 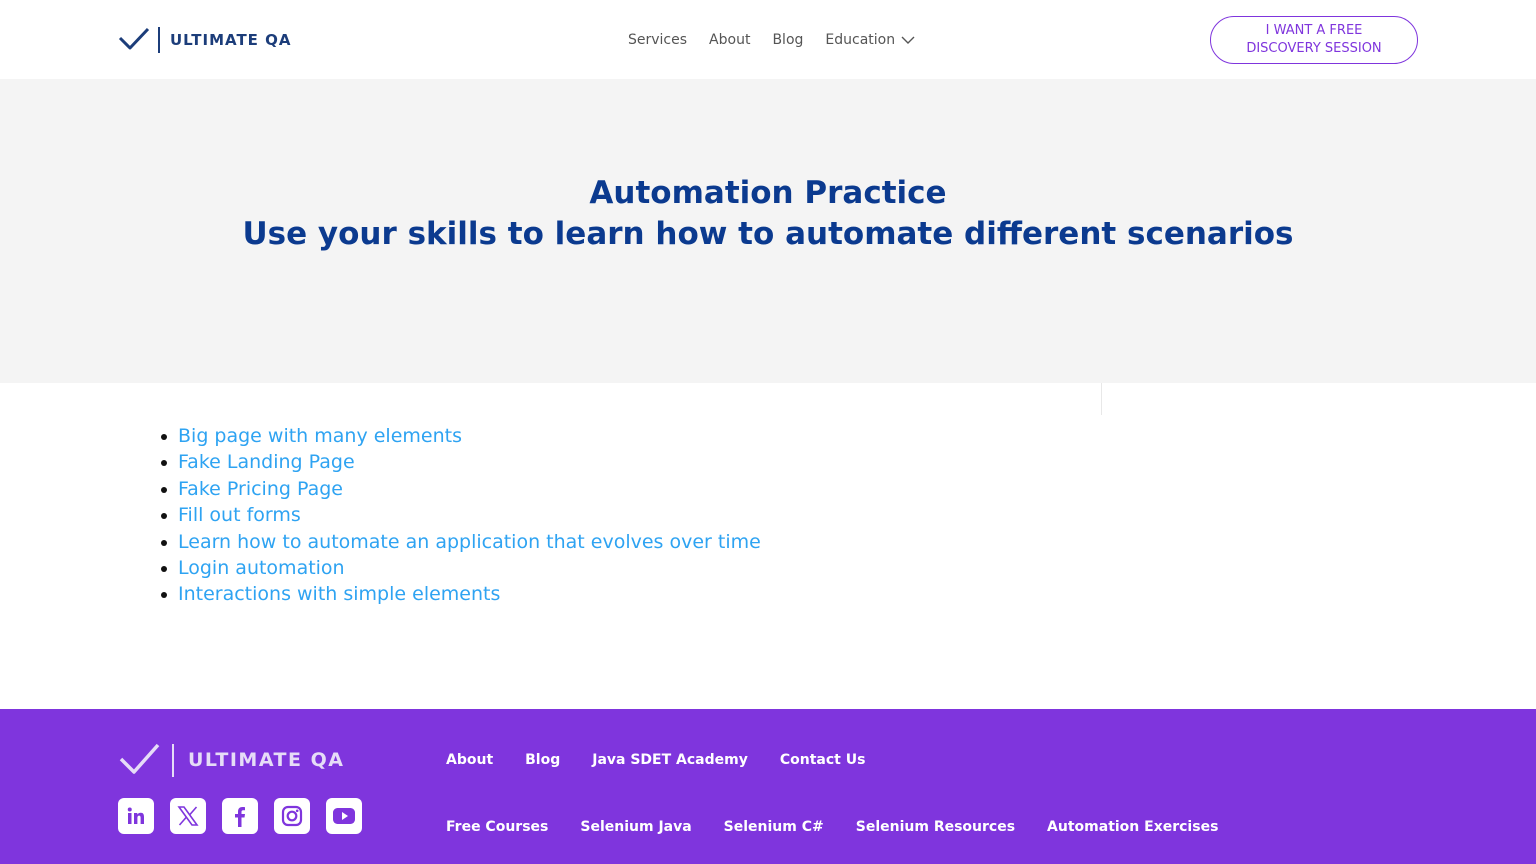 I want to click on list-item: Fake Pricing Page, so click(x=461, y=489).